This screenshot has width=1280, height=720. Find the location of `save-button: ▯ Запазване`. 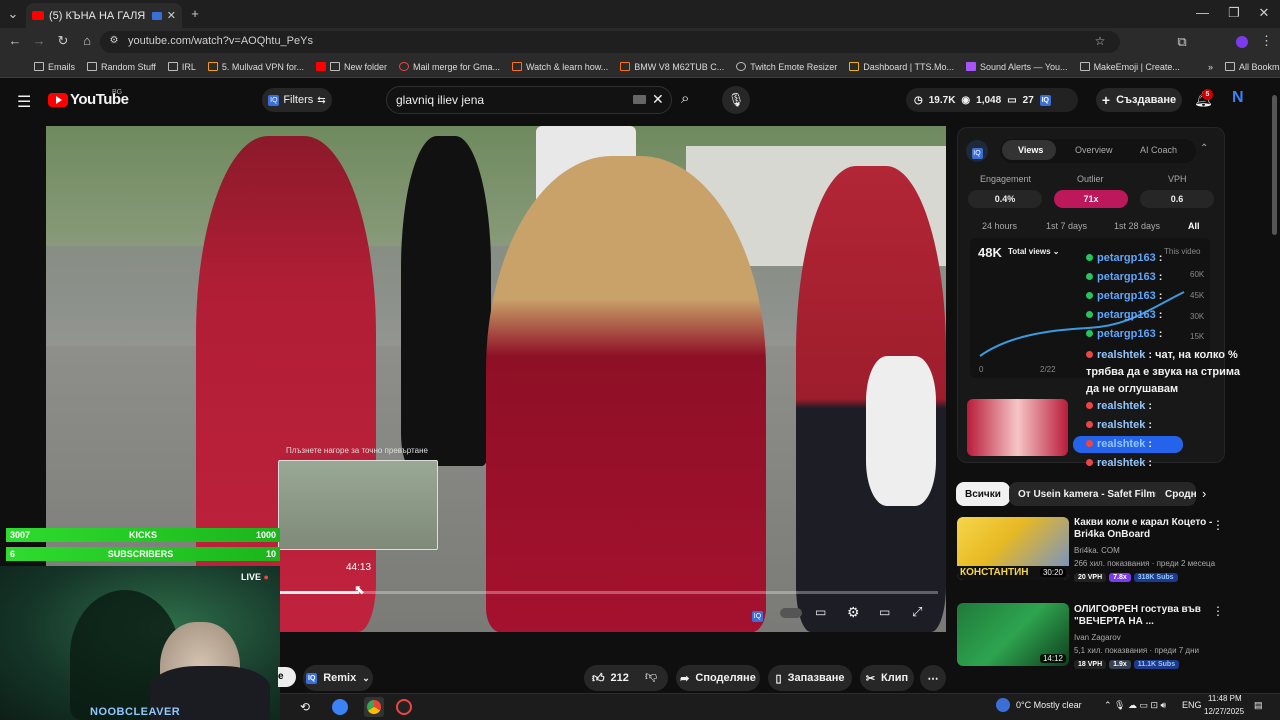

save-button: ▯ Запазване is located at coordinates (810, 678).